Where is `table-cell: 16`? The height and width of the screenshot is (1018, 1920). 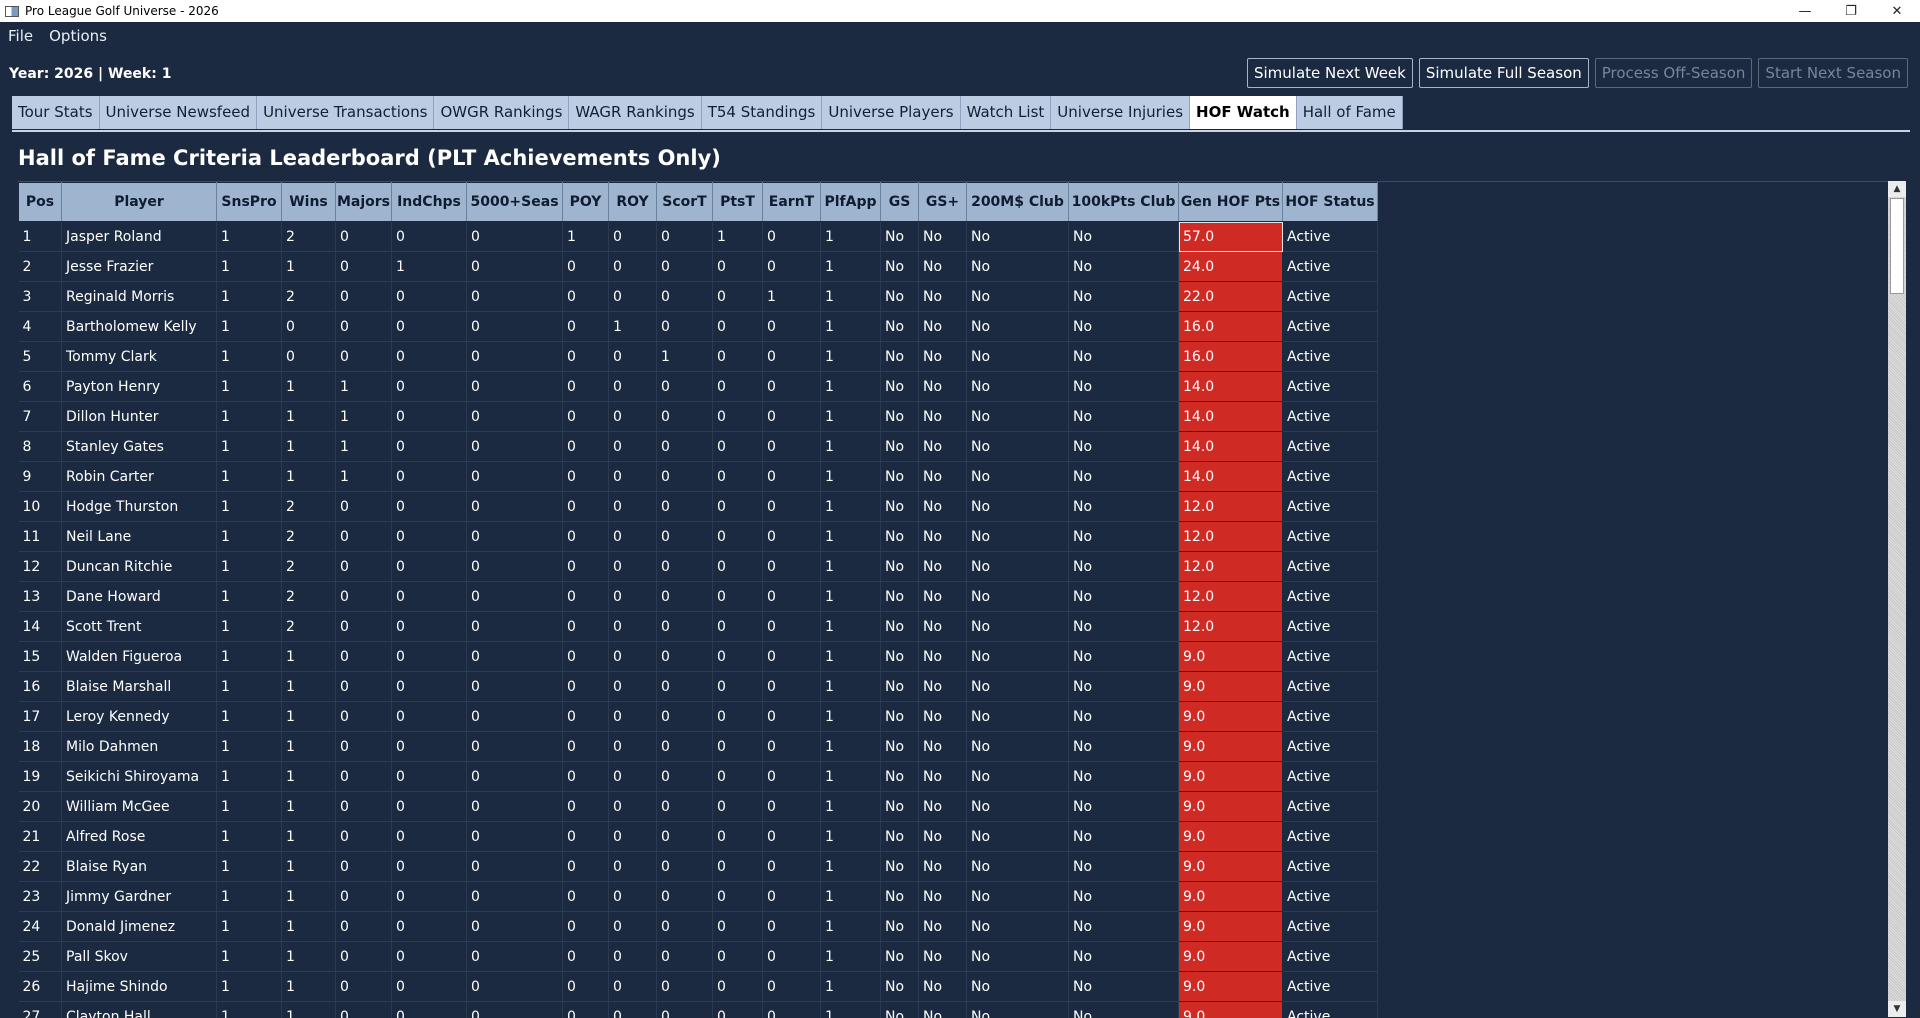 table-cell: 16 is located at coordinates (40, 687).